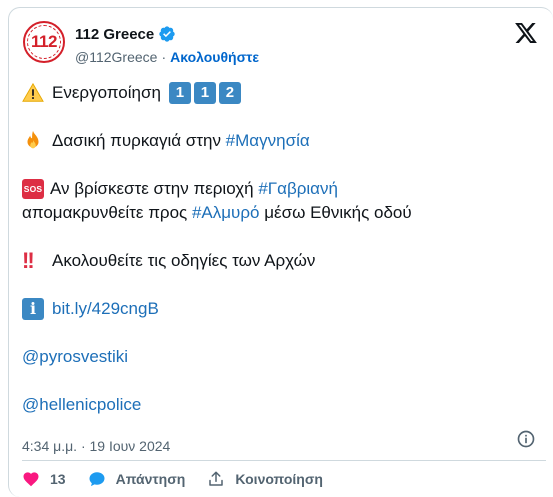  What do you see at coordinates (526, 33) in the screenshot?
I see `x-logo-icon` at bounding box center [526, 33].